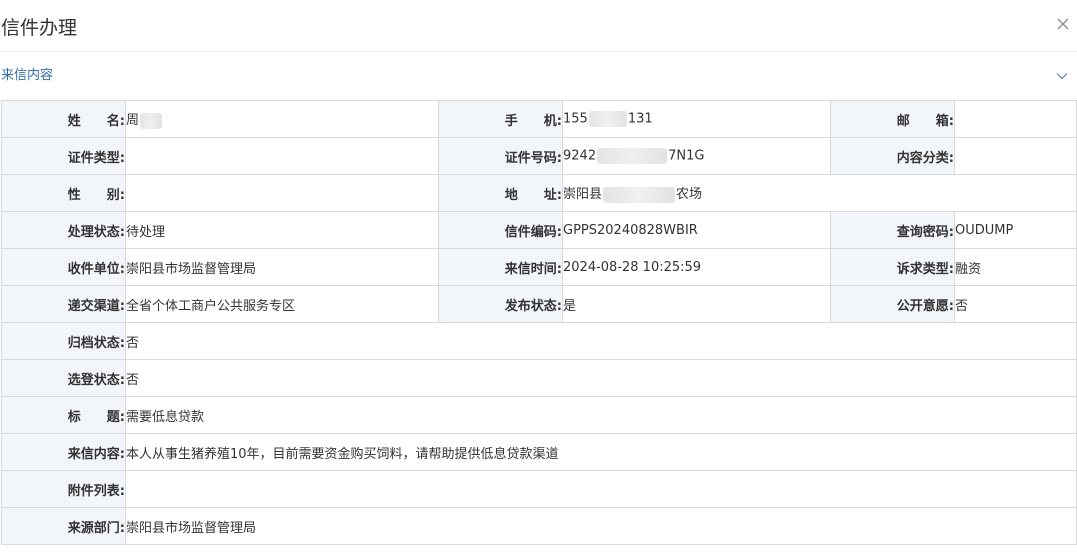  What do you see at coordinates (601, 415) in the screenshot?
I see `subject-value: 需要低息贷款` at bounding box center [601, 415].